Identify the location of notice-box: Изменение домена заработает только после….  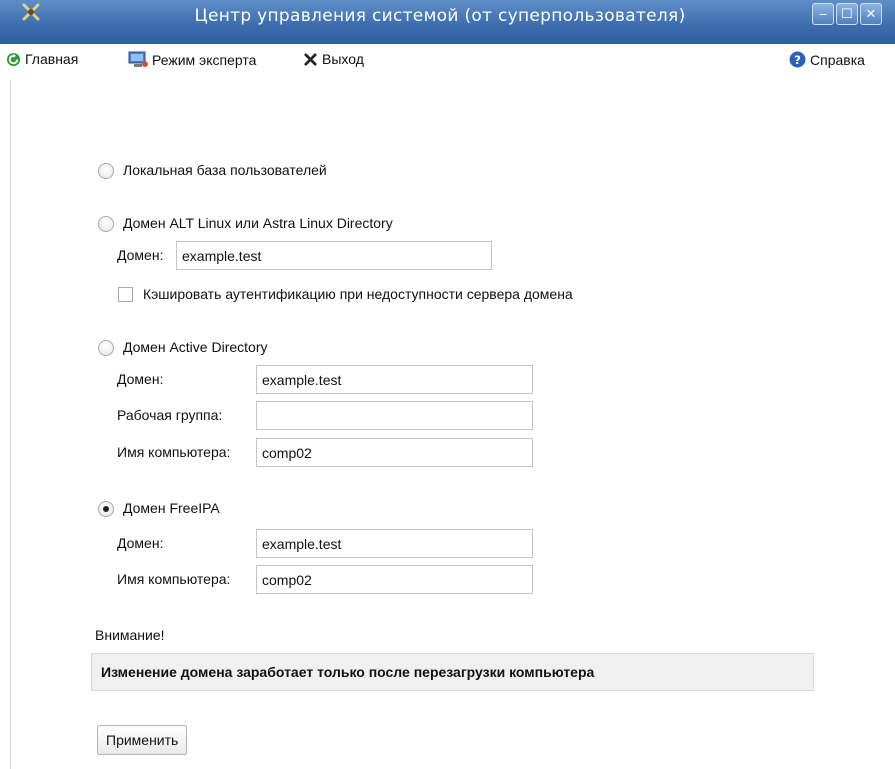
(452, 672).